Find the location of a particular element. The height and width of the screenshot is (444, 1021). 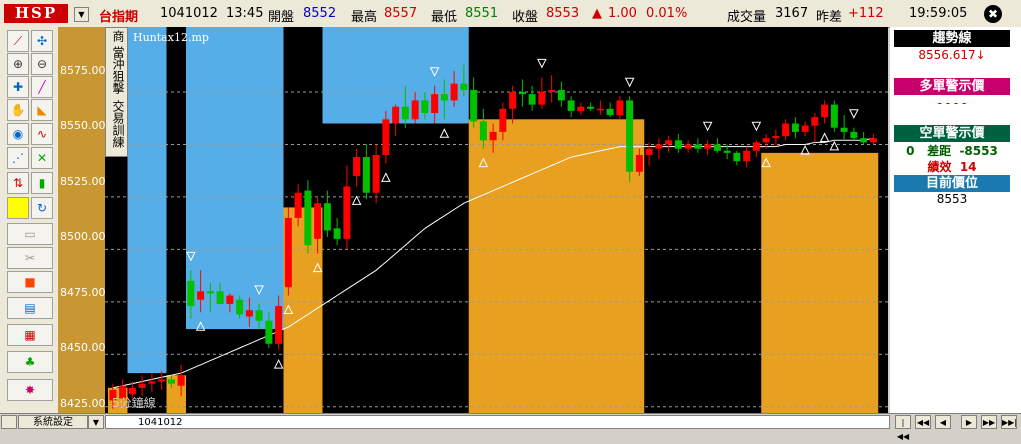

bottom-left-box is located at coordinates (9, 422).